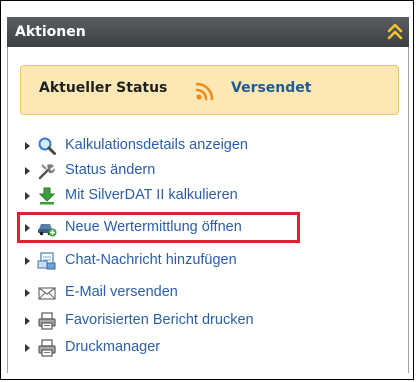 The width and height of the screenshot is (416, 382). What do you see at coordinates (151, 195) in the screenshot?
I see `action-label: Mit SilverDAT II kalkulieren` at bounding box center [151, 195].